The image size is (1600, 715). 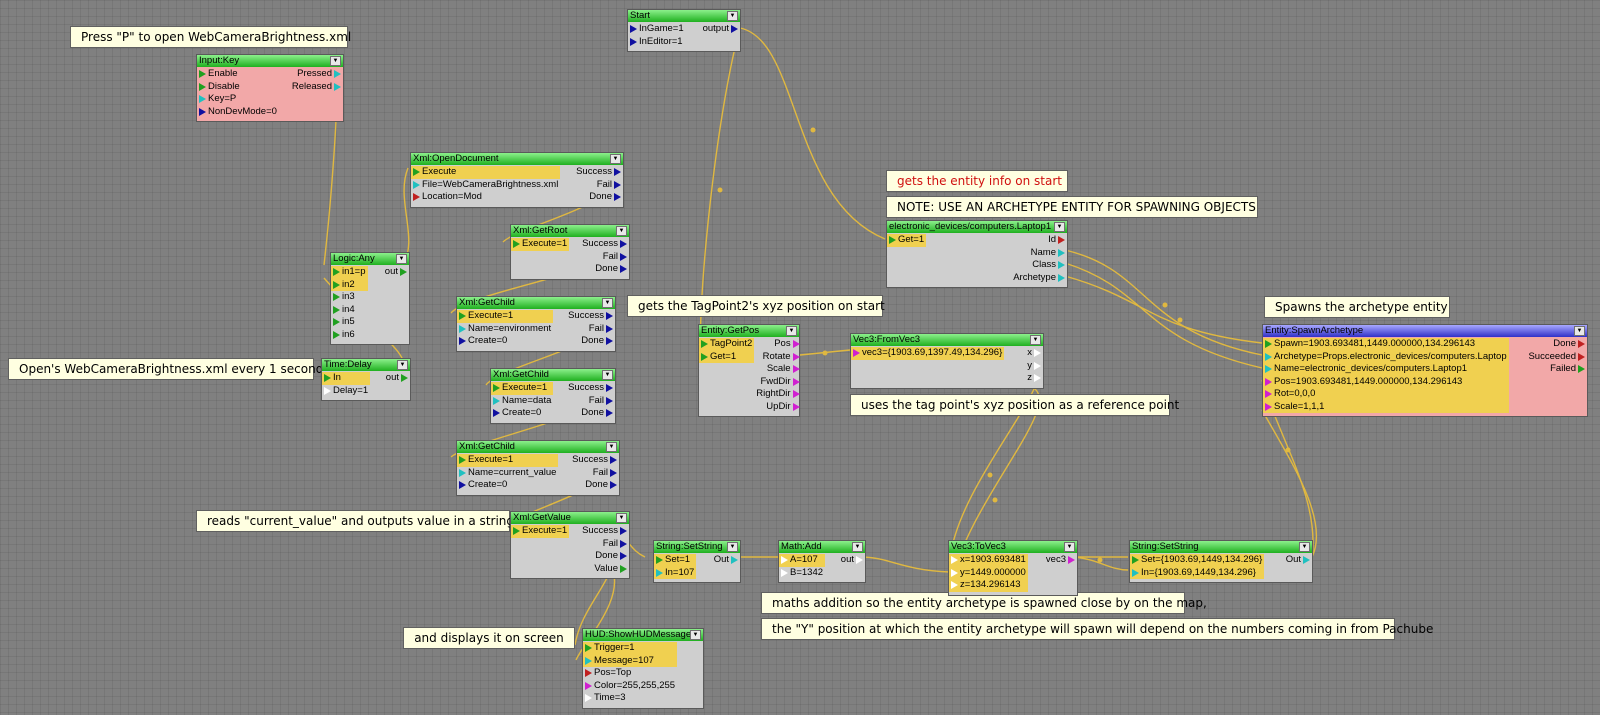 I want to click on input-port-trigger: Trigger=1, so click(x=630, y=648).